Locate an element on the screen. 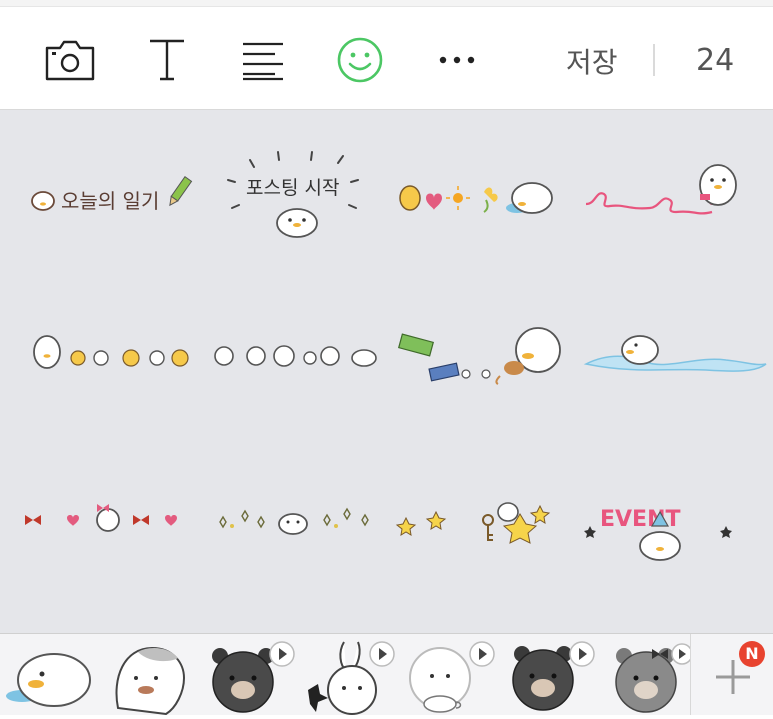 This screenshot has height=719, width=773. more-button is located at coordinates (457, 60).